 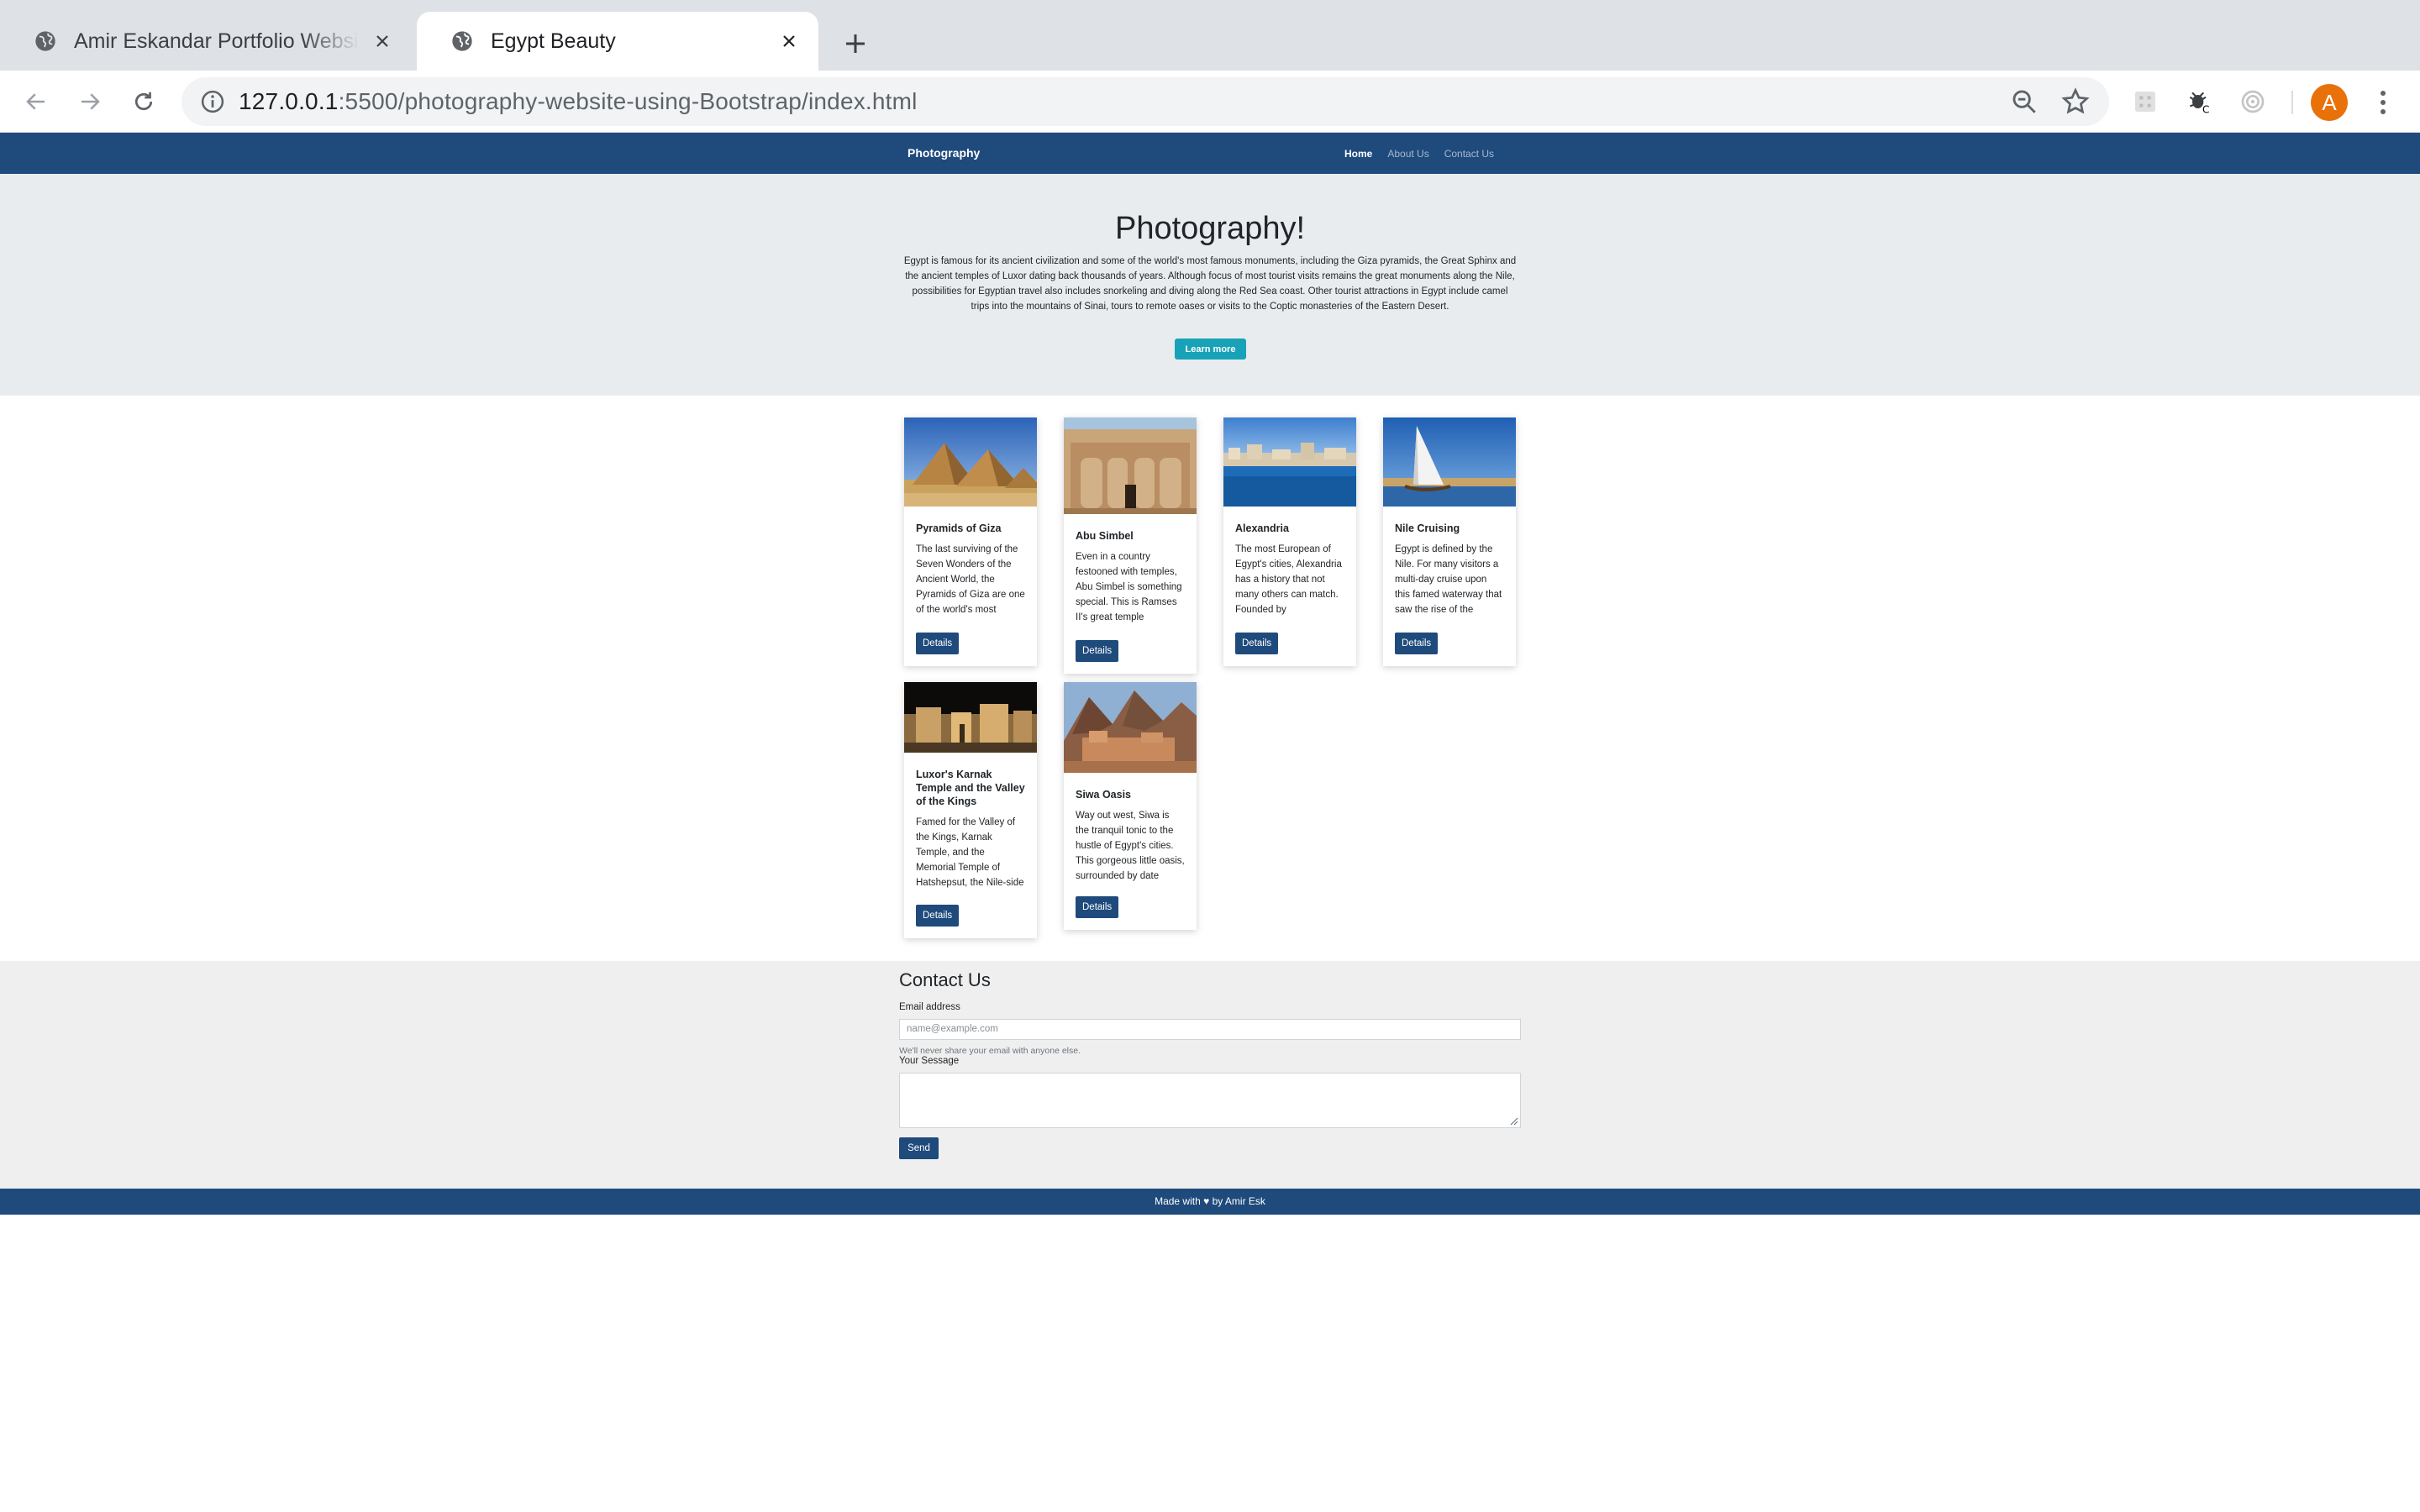 What do you see at coordinates (945, 979) in the screenshot?
I see `contact-heading: Contact Us` at bounding box center [945, 979].